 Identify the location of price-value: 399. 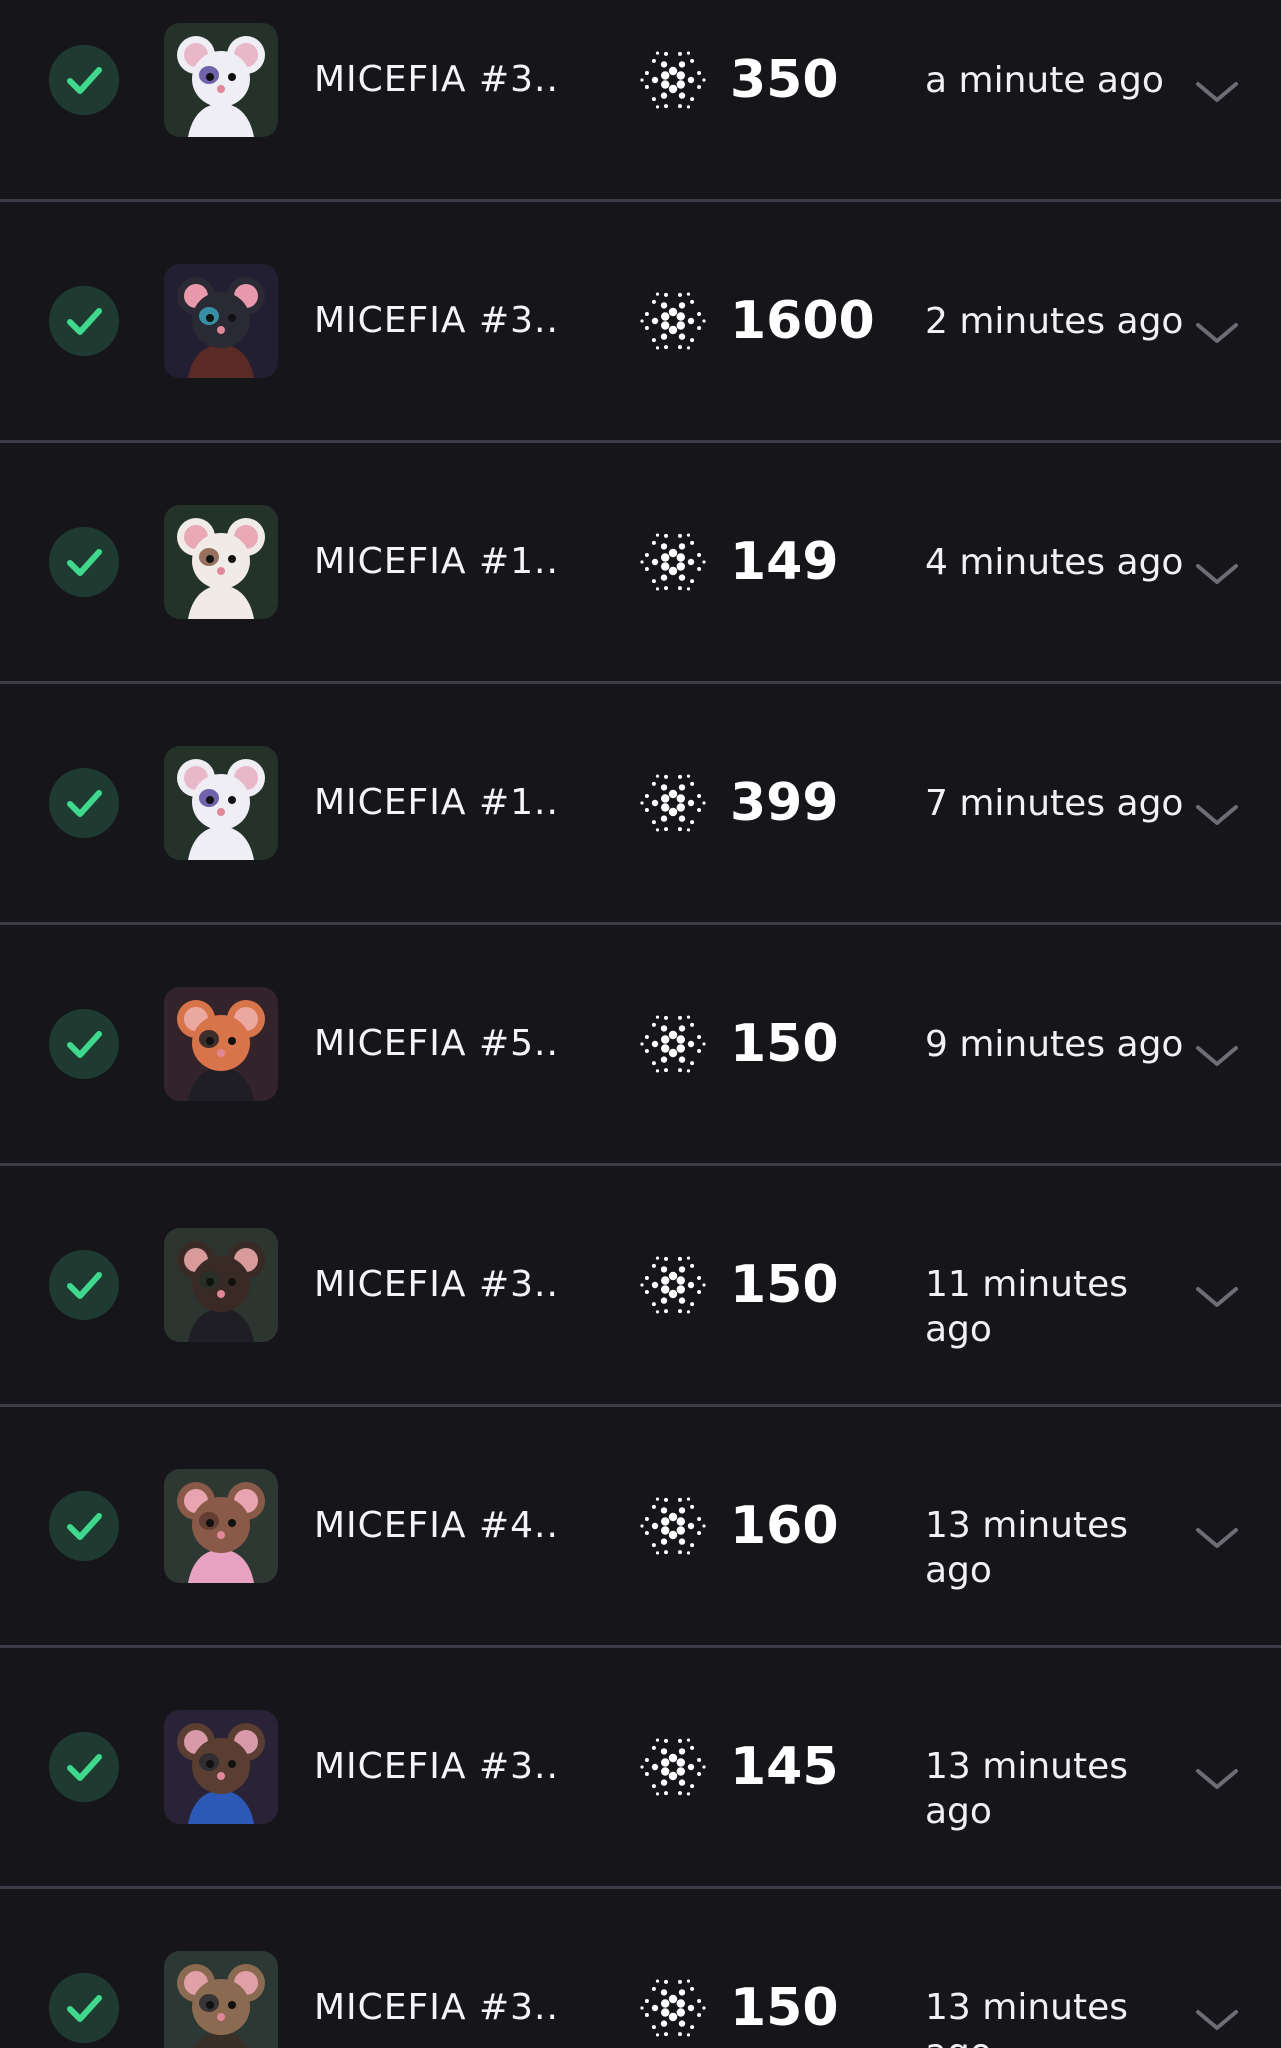
(784, 803).